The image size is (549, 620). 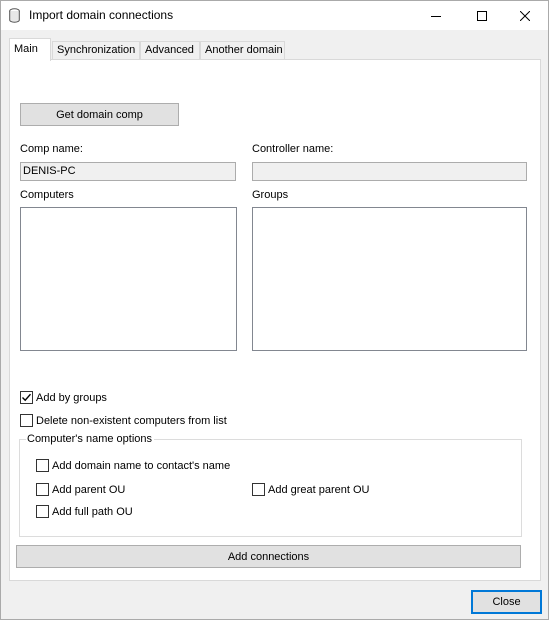 What do you see at coordinates (293, 149) in the screenshot?
I see `controller-name-label: Controller name:` at bounding box center [293, 149].